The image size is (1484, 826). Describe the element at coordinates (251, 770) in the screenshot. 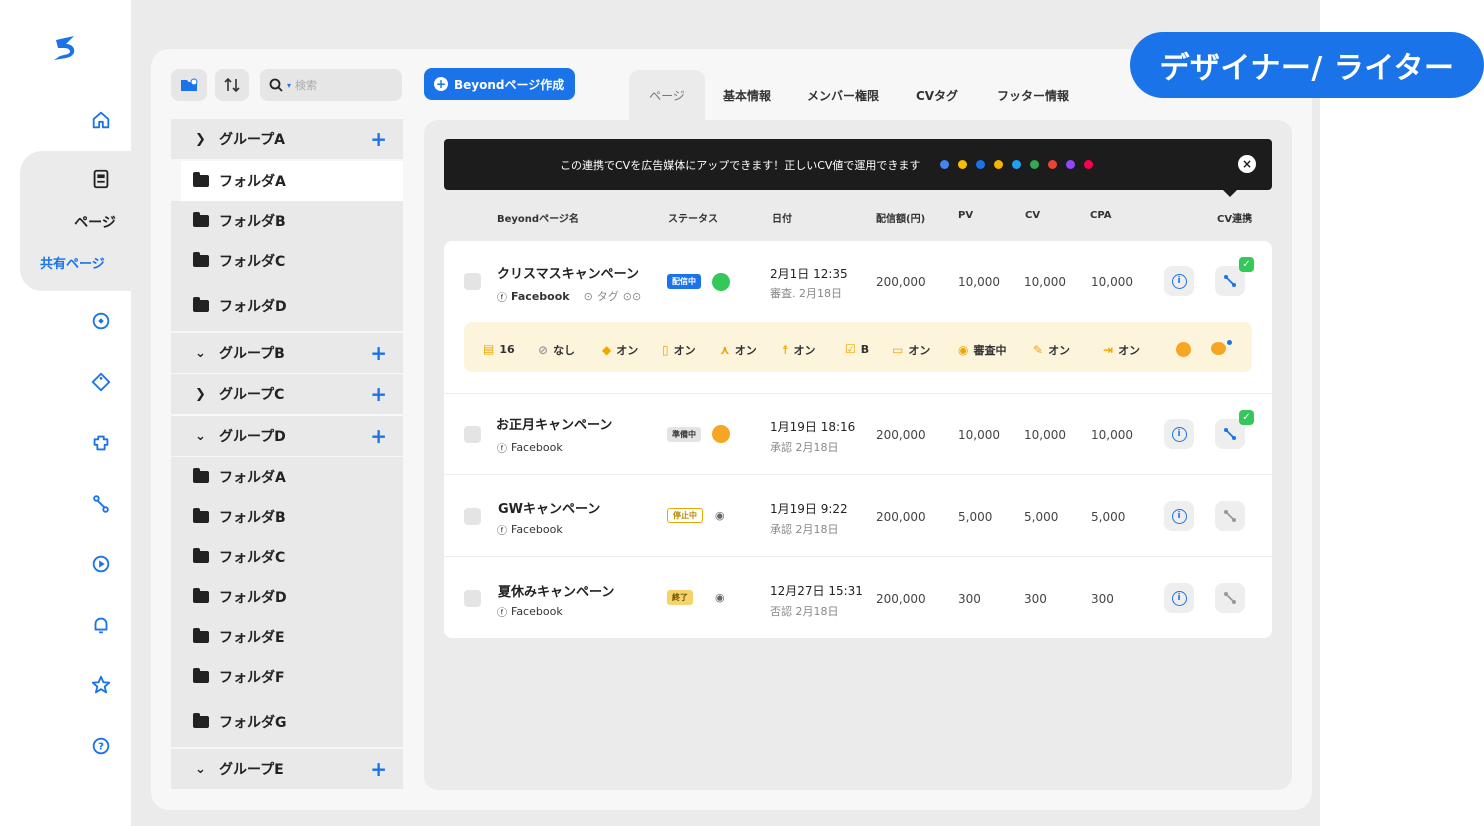

I see `group-label: グループE` at that location.